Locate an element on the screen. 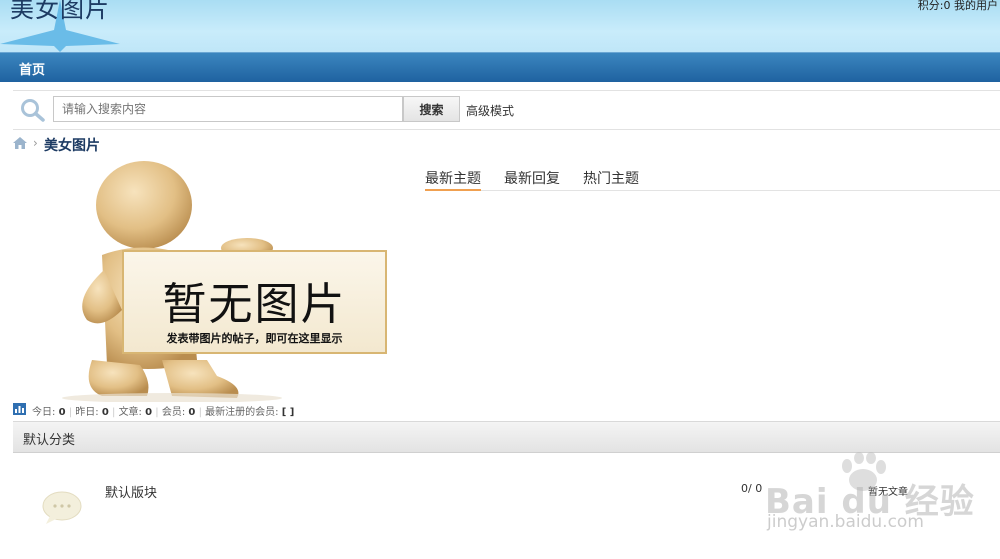 Image resolution: width=1000 pixels, height=559 pixels. main-nav: 首页 is located at coordinates (500, 67).